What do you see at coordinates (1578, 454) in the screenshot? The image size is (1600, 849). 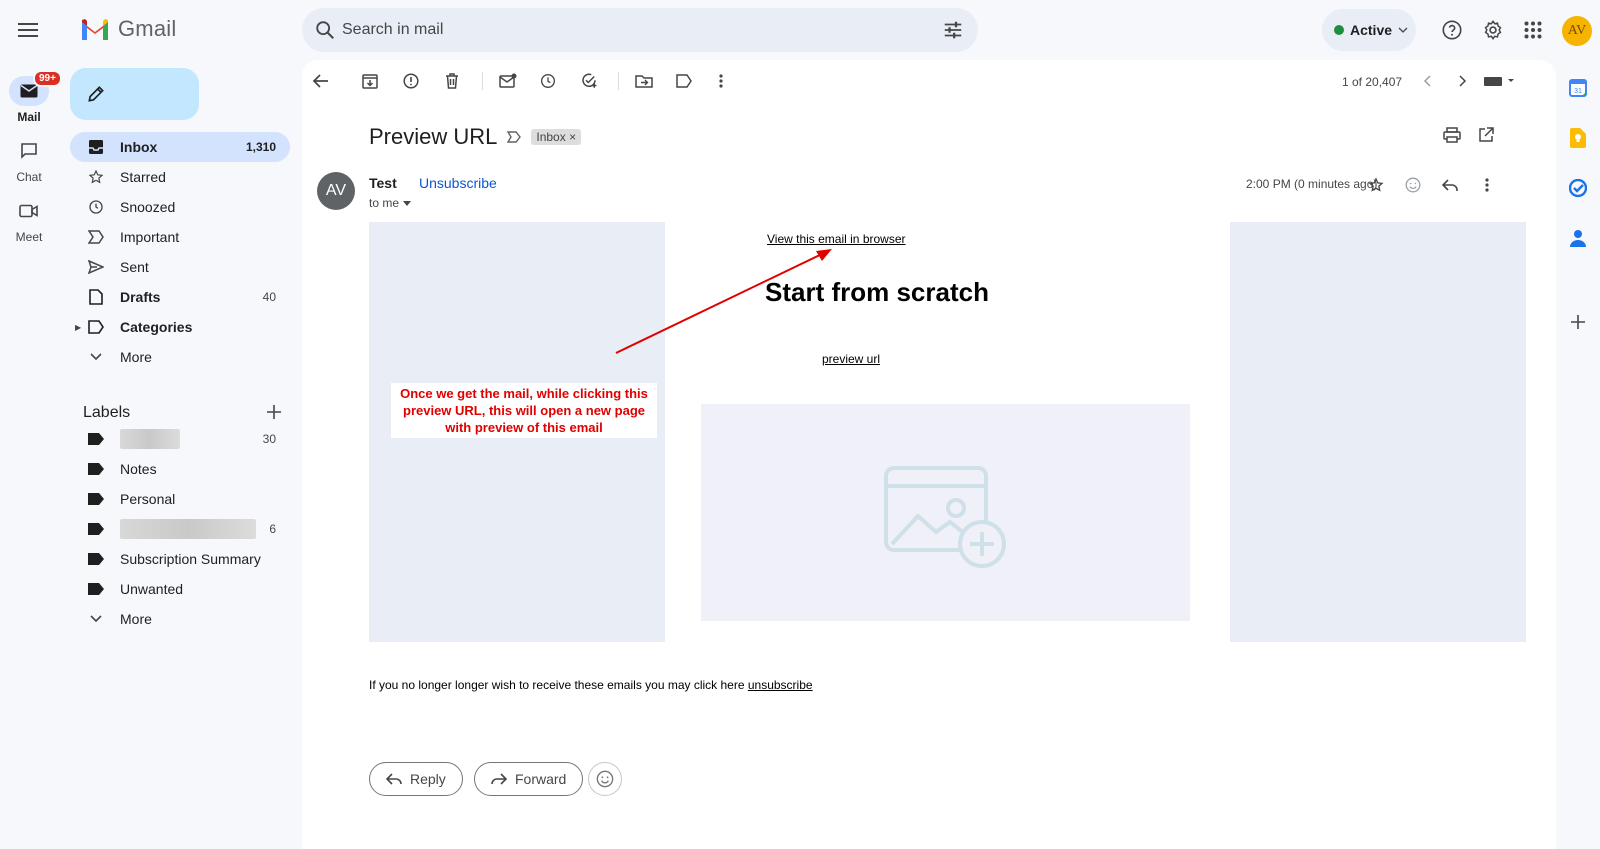 I see `side-panel: 31` at bounding box center [1578, 454].